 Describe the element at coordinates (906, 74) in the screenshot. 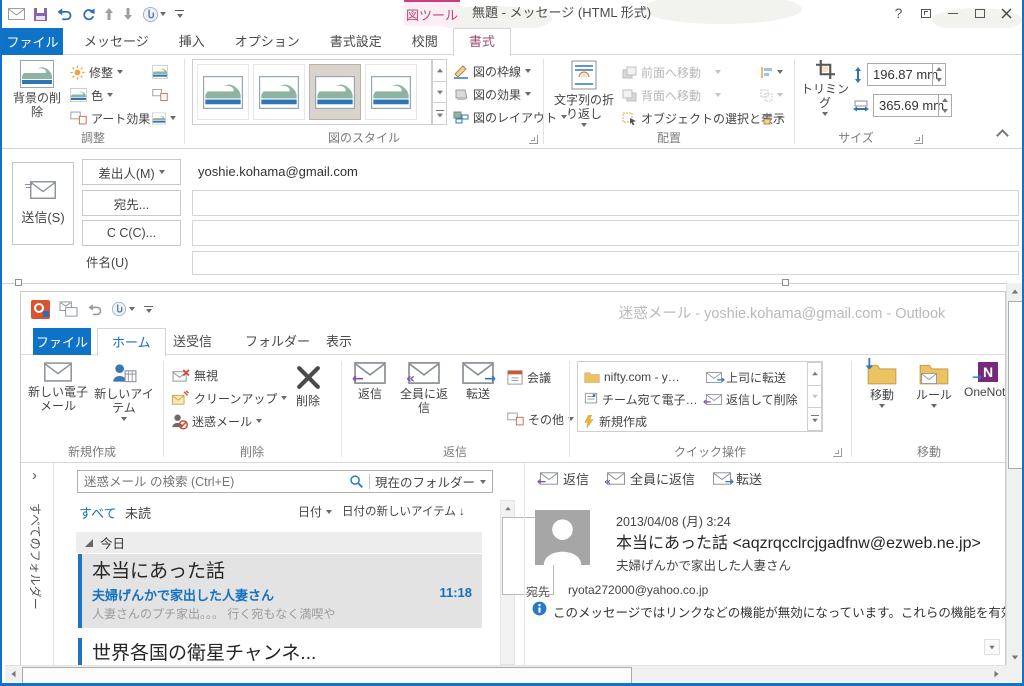

I see `shape-height-input: 196.87 mm` at that location.